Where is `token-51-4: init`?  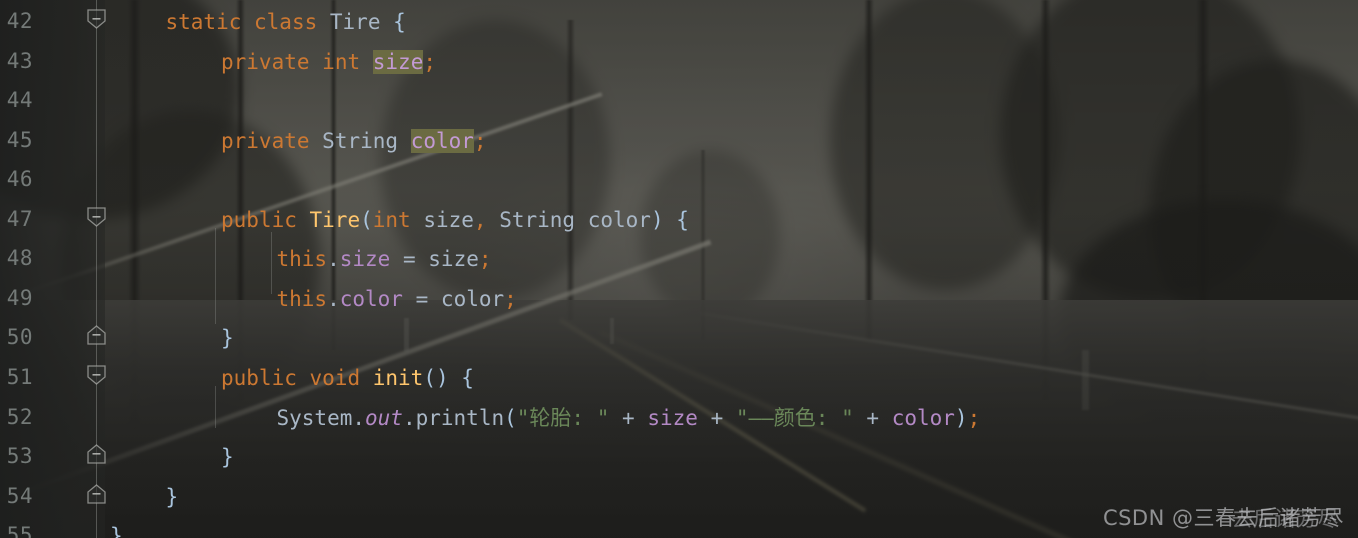 token-51-4: init is located at coordinates (398, 377).